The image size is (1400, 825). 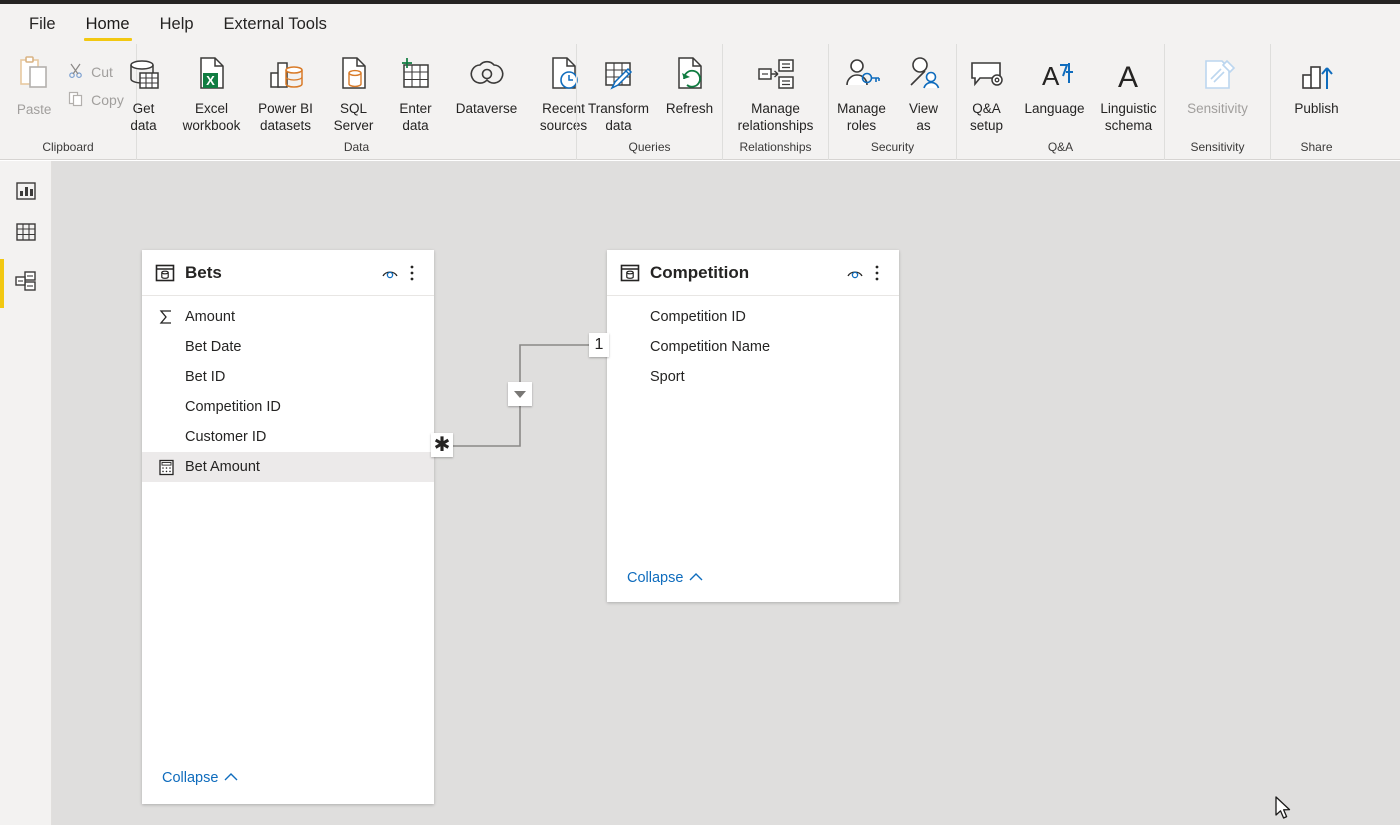 I want to click on sql-server-icon, so click(x=354, y=76).